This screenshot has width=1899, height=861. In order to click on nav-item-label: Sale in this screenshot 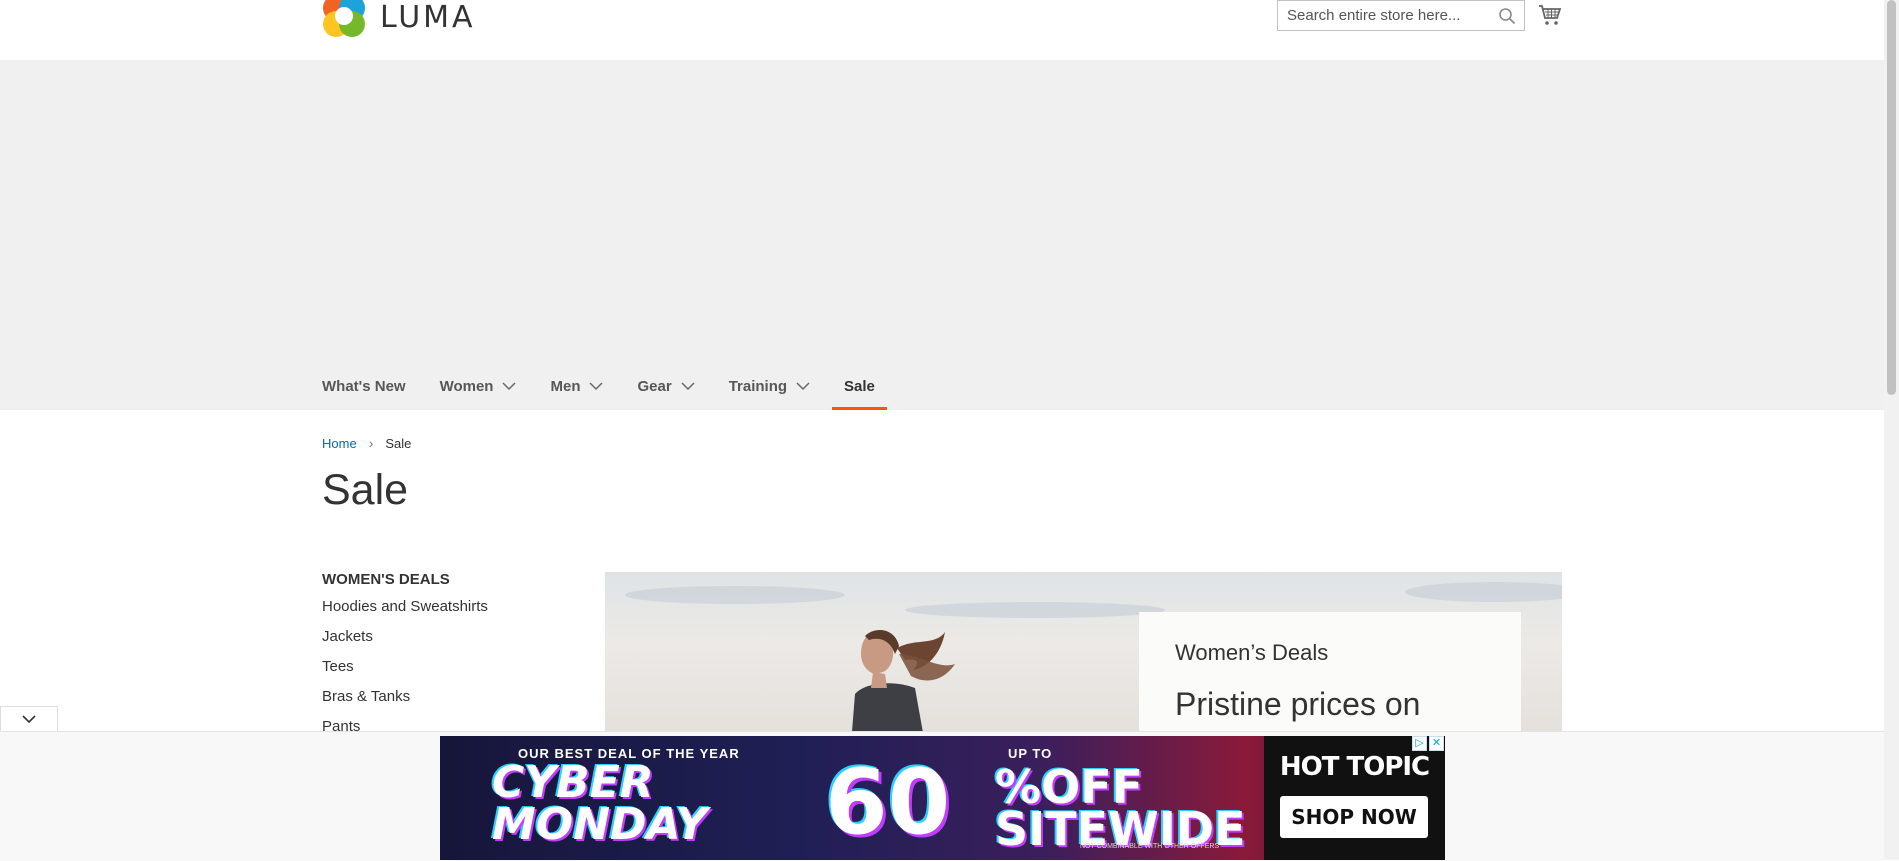, I will do `click(859, 386)`.